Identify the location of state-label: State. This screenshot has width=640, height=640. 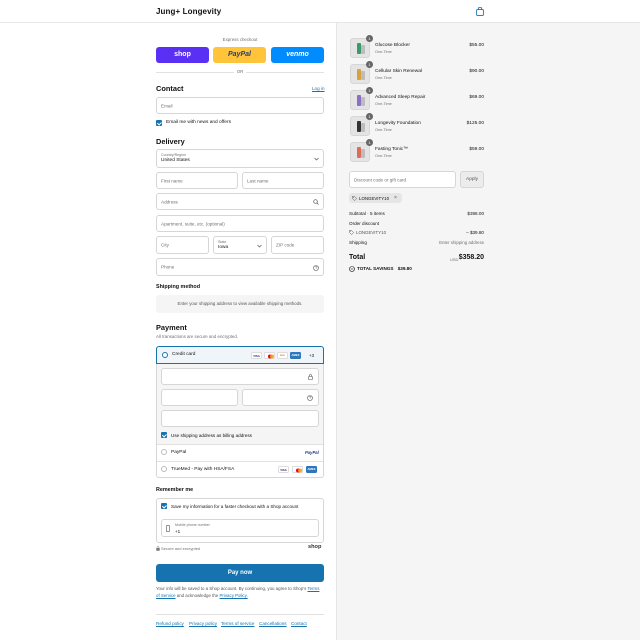
(222, 242).